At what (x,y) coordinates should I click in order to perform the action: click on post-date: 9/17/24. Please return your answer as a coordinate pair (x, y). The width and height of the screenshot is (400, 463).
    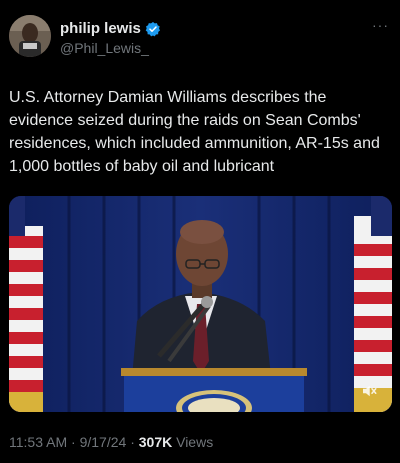
    Looking at the image, I should click on (103, 442).